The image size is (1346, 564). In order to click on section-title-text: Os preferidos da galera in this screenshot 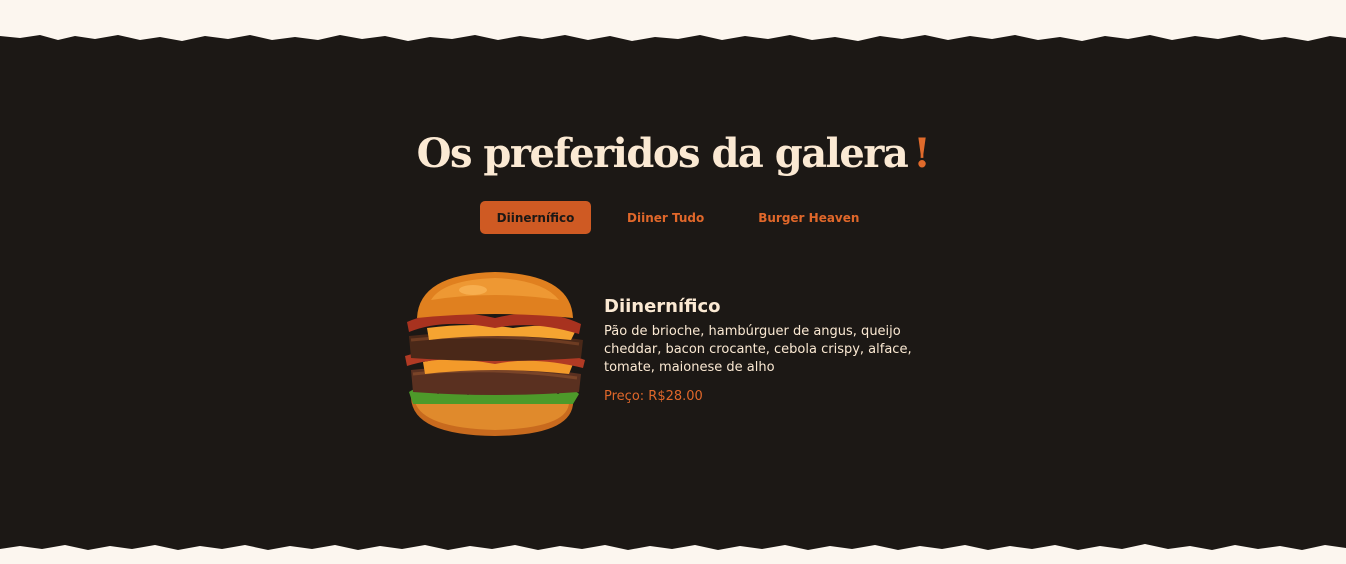, I will do `click(662, 153)`.